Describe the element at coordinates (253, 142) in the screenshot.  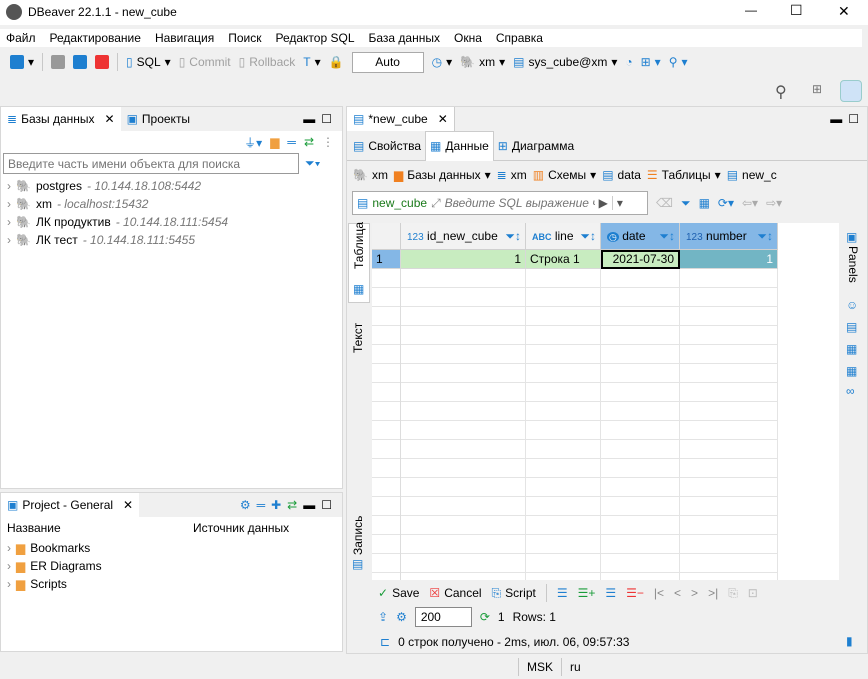
I see `new-connection-icon: ⏚▾` at that location.